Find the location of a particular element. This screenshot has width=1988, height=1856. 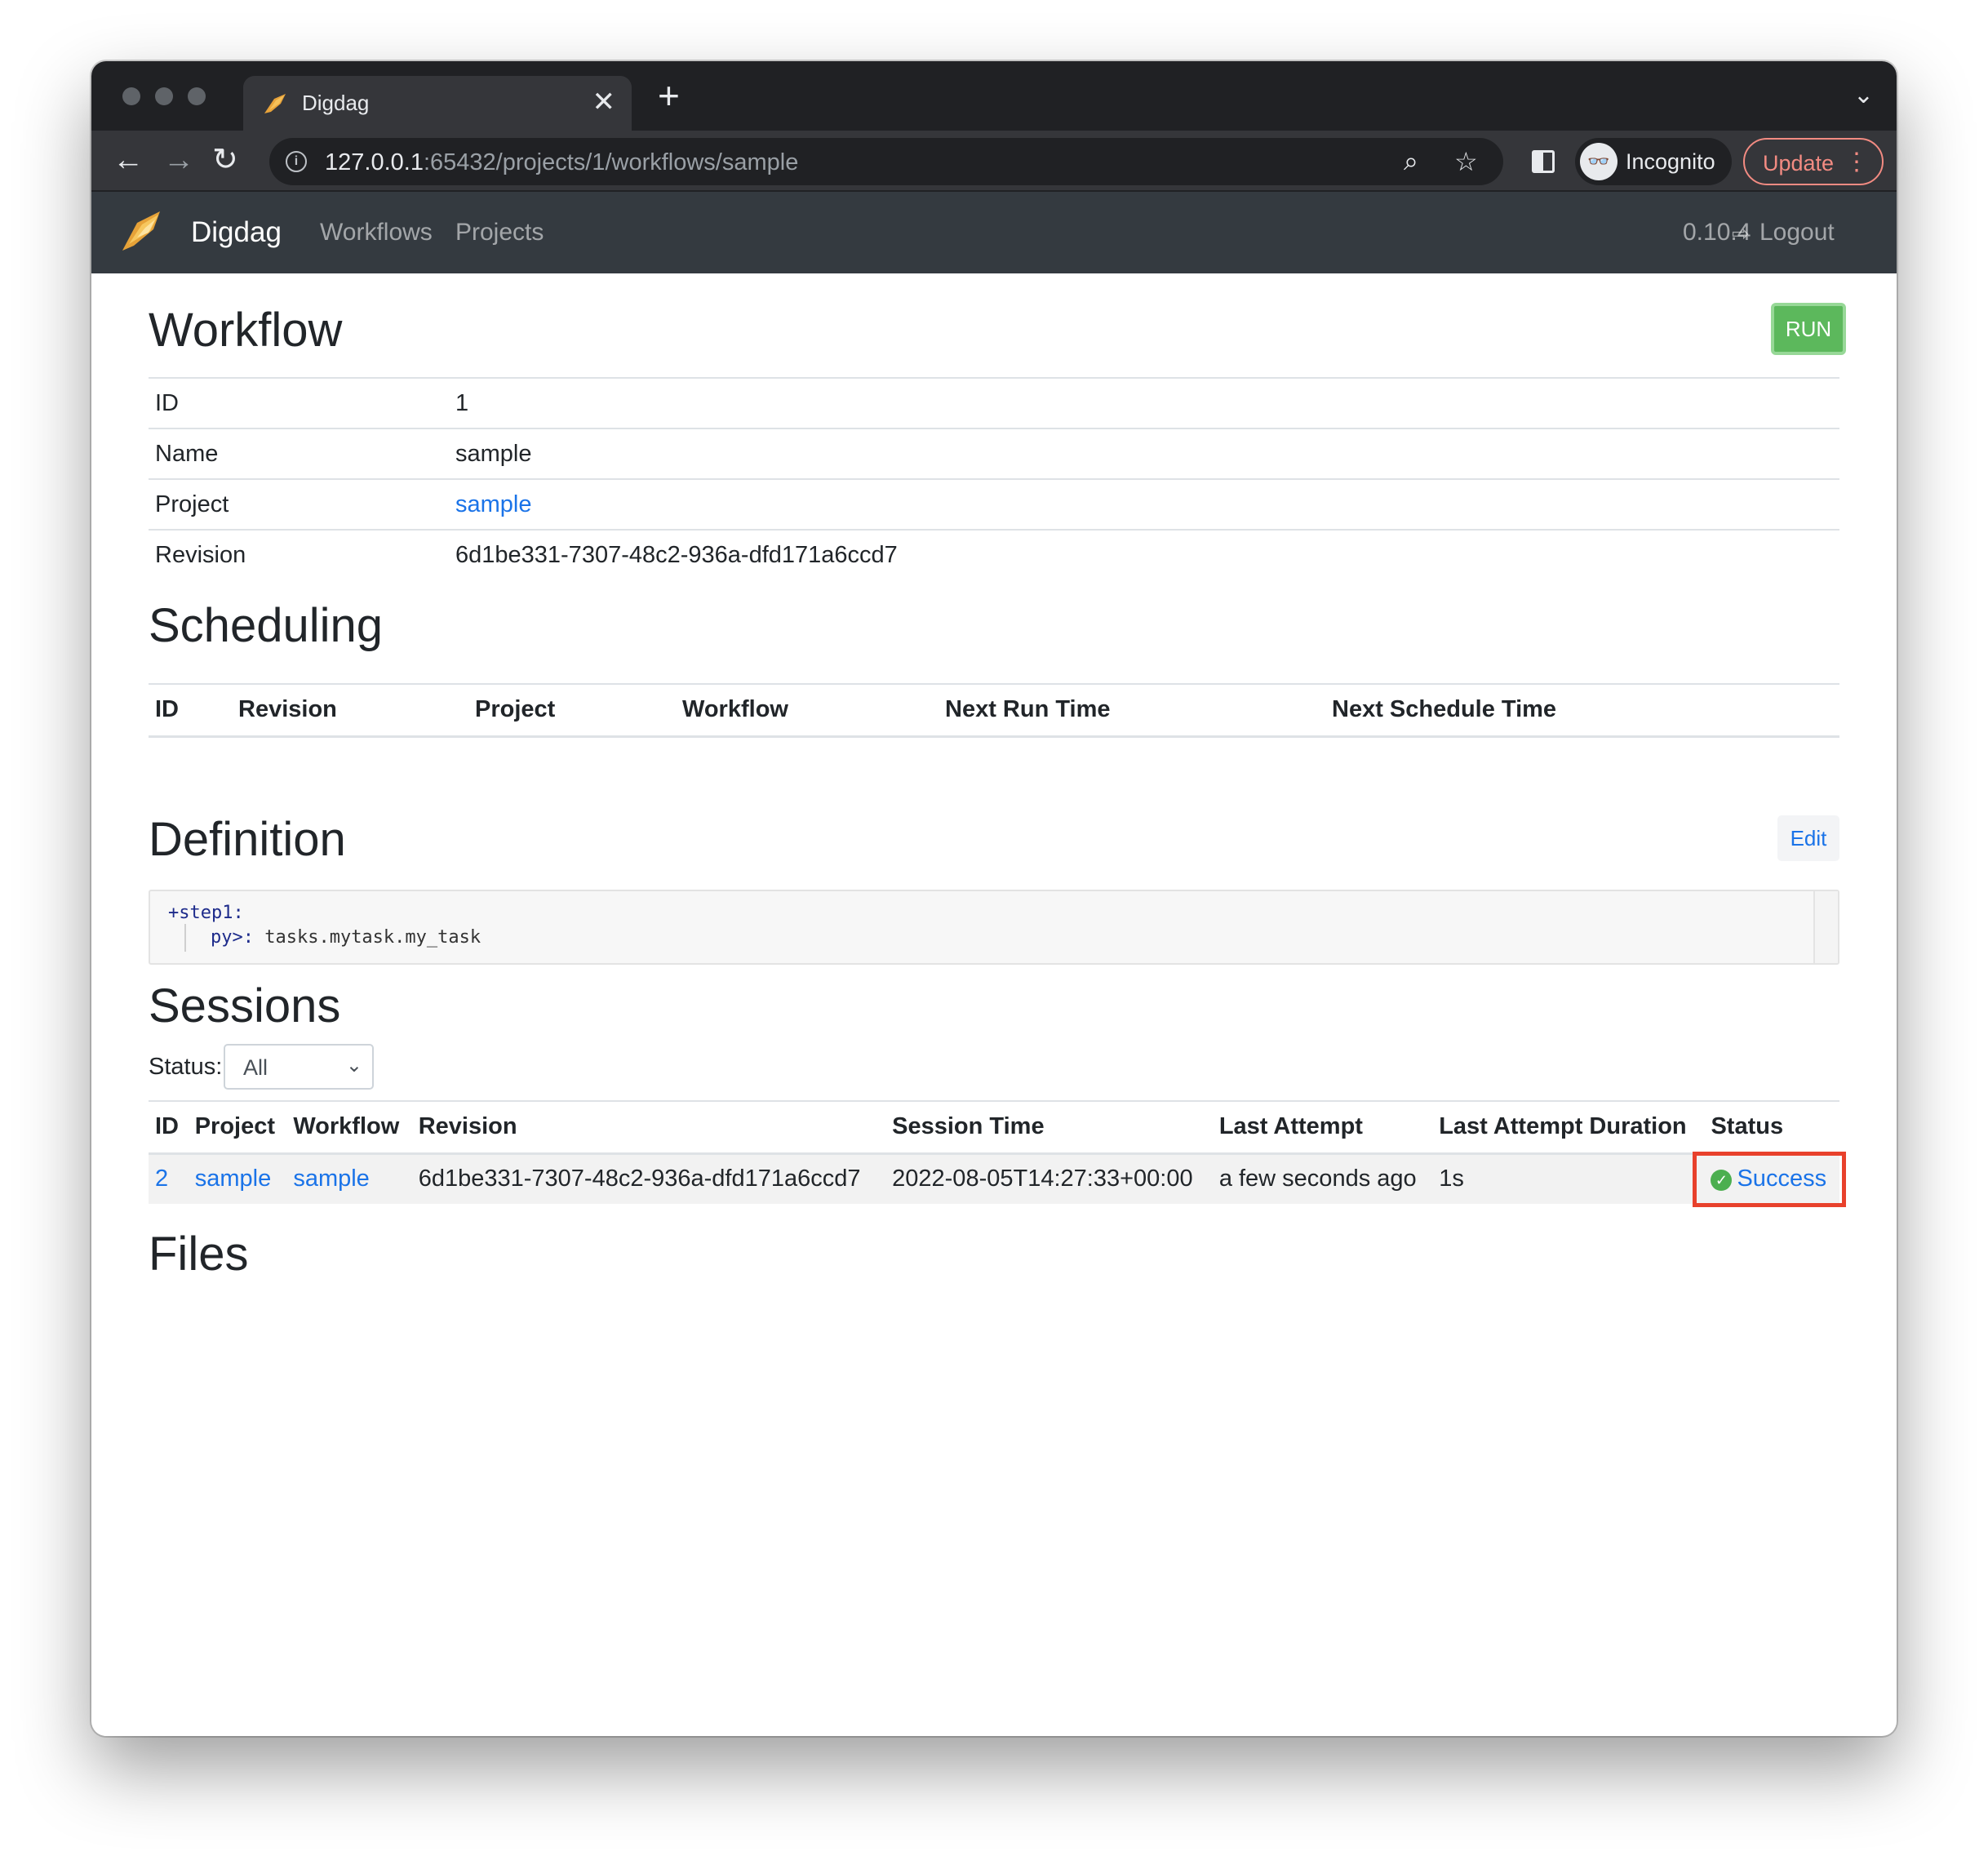

sessions-heading: Sessions is located at coordinates (245, 1005).